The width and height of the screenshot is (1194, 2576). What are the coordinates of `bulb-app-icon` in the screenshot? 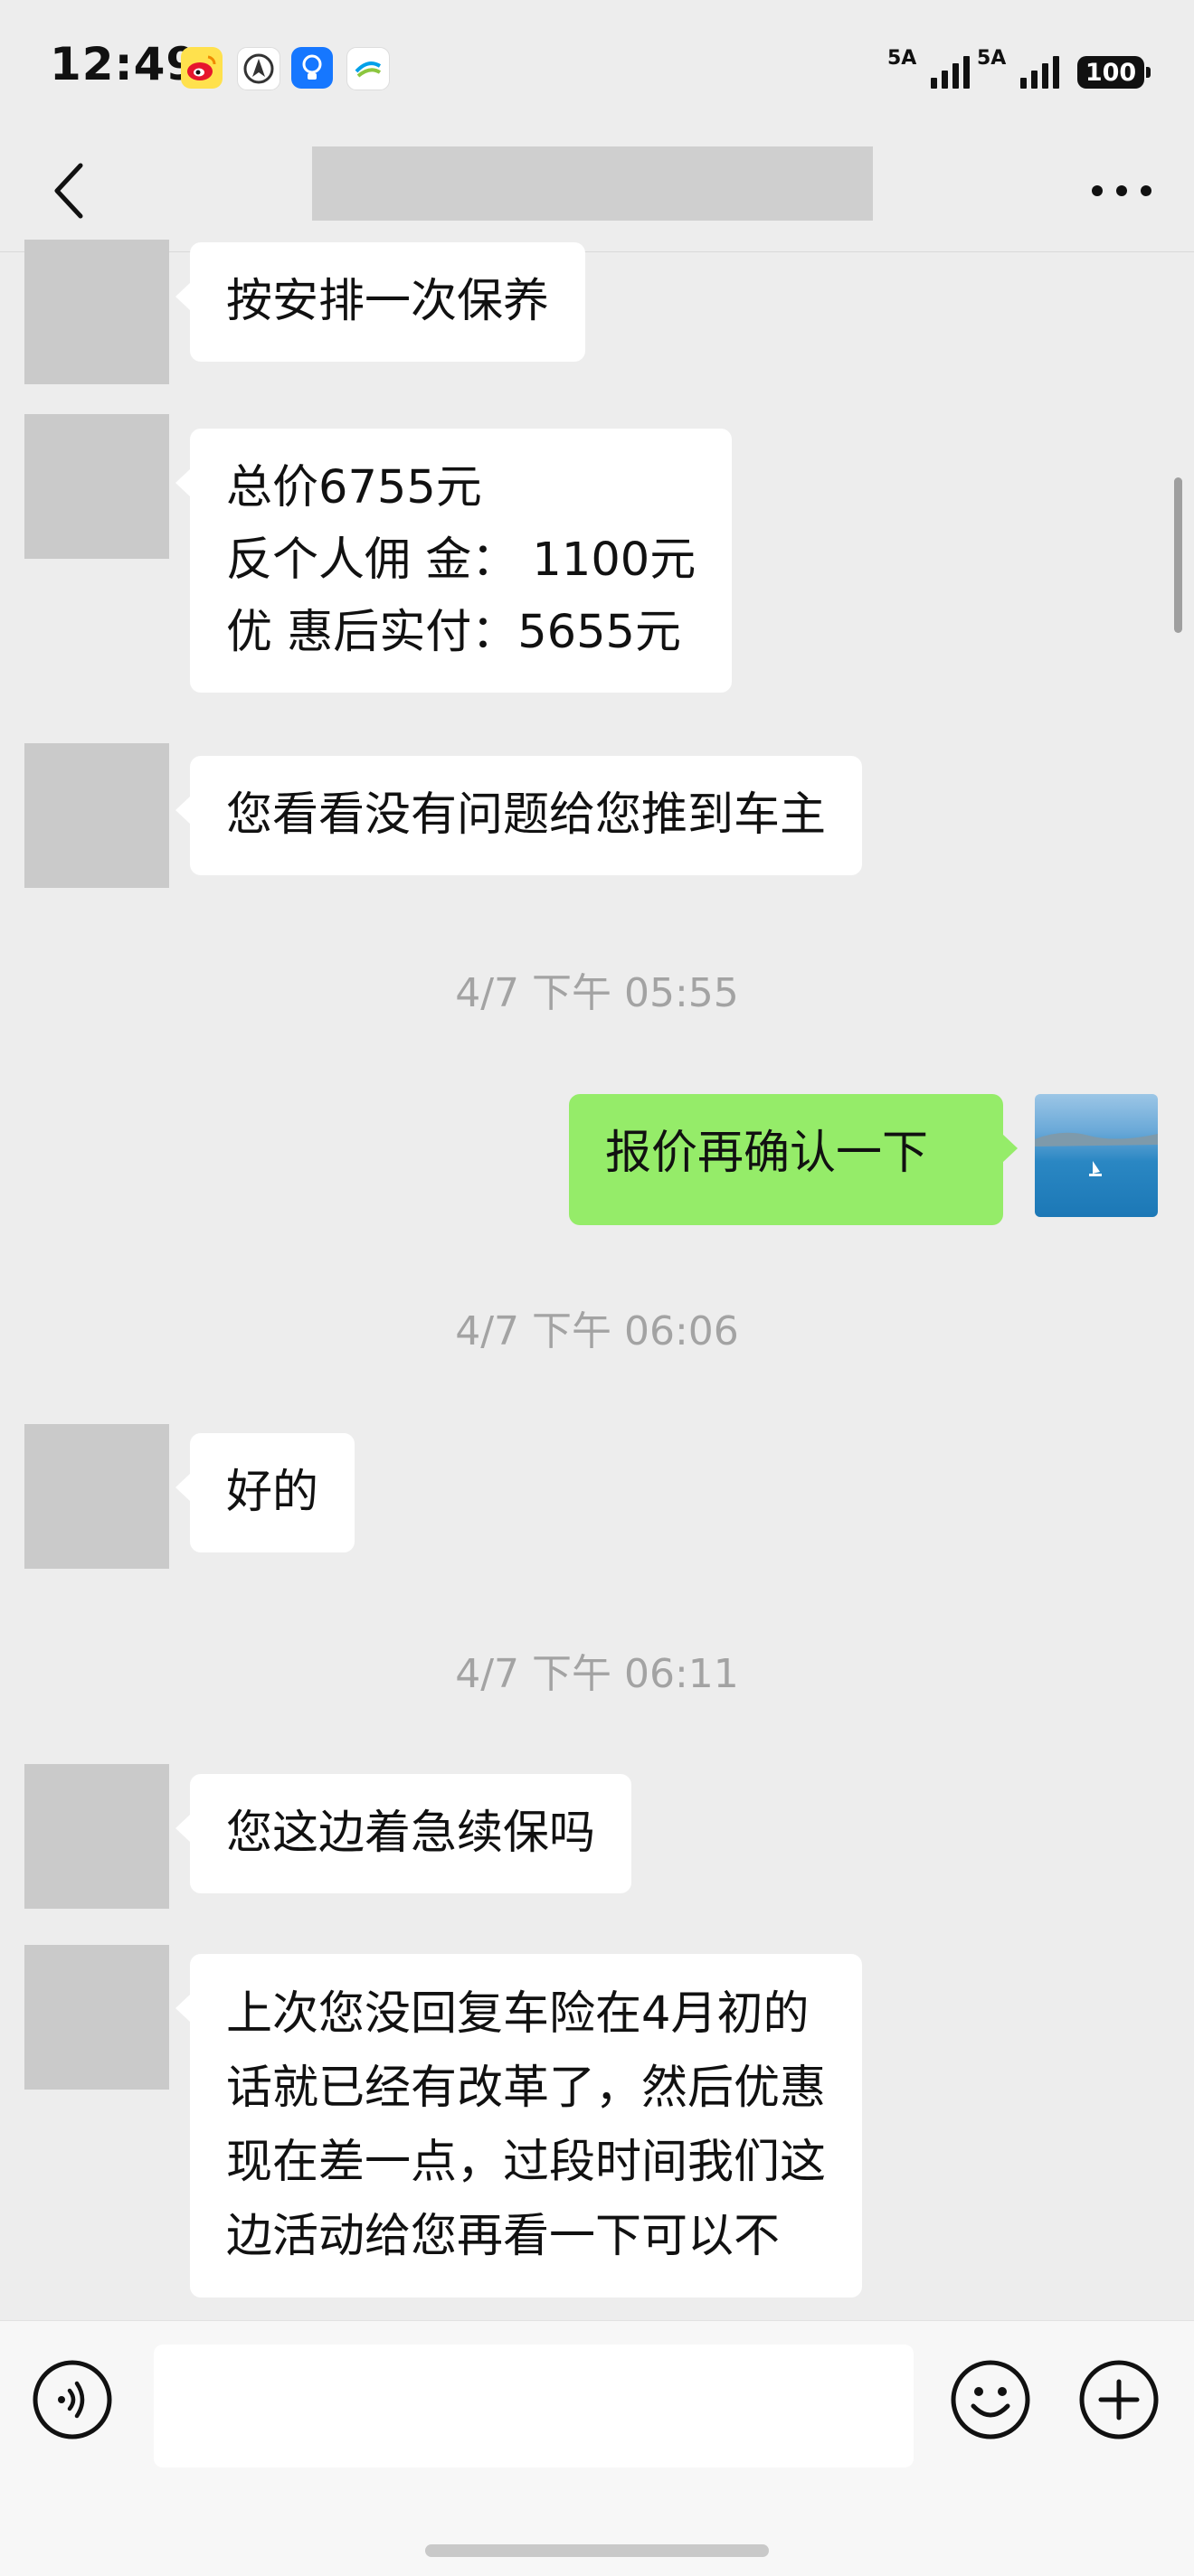 It's located at (312, 68).